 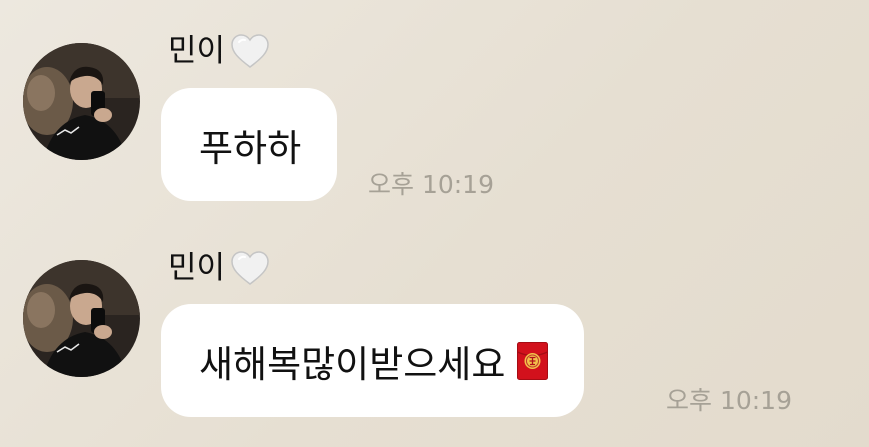 What do you see at coordinates (250, 148) in the screenshot?
I see `message-text: 푸하하` at bounding box center [250, 148].